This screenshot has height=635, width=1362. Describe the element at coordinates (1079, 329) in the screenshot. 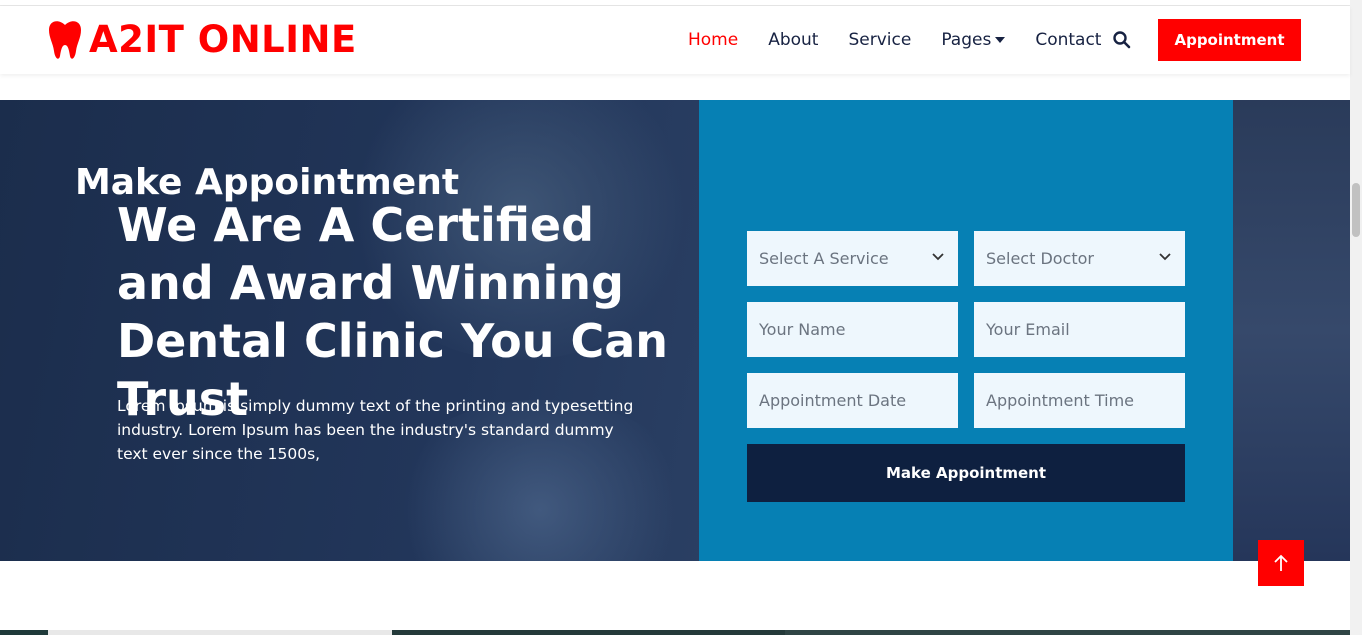

I see `email-input: Your Email` at that location.